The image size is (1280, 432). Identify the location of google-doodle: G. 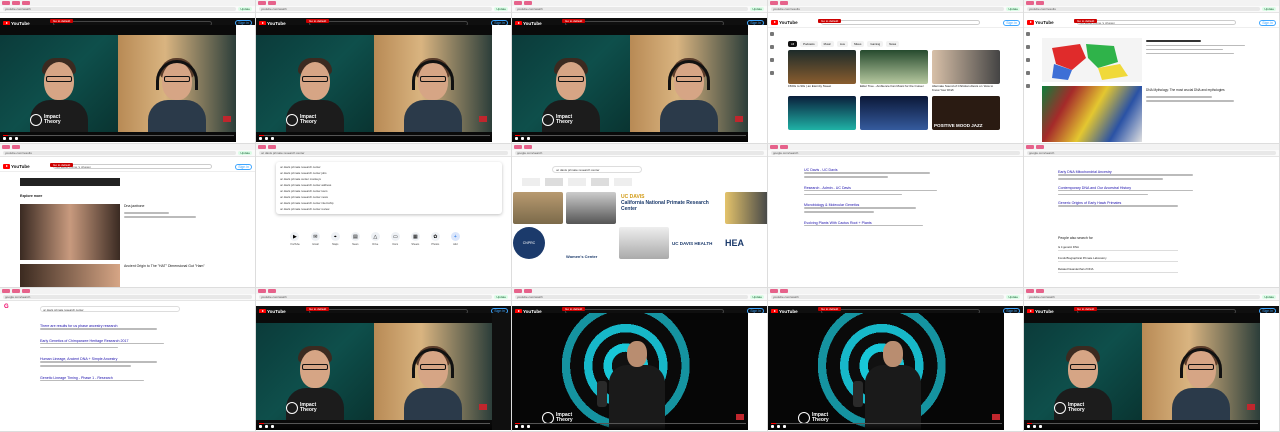
(6, 307).